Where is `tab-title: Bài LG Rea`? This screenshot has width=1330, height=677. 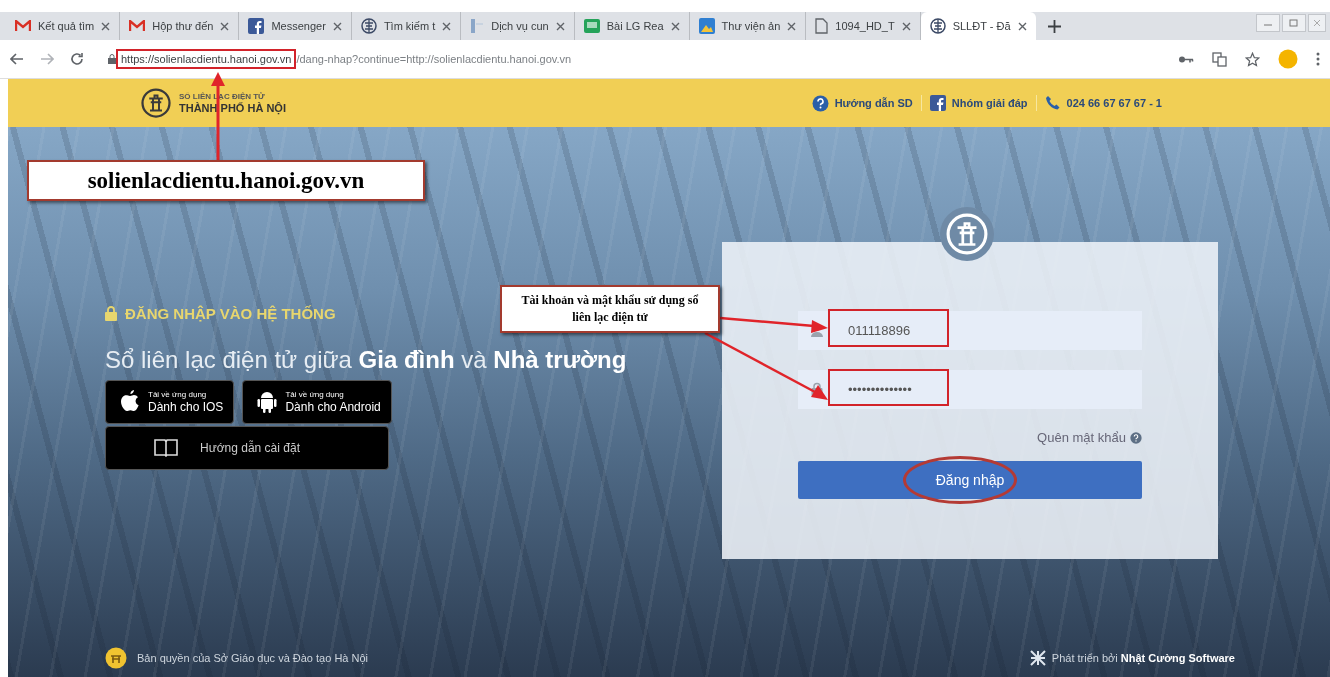
tab-title: Bài LG Rea is located at coordinates (635, 26).